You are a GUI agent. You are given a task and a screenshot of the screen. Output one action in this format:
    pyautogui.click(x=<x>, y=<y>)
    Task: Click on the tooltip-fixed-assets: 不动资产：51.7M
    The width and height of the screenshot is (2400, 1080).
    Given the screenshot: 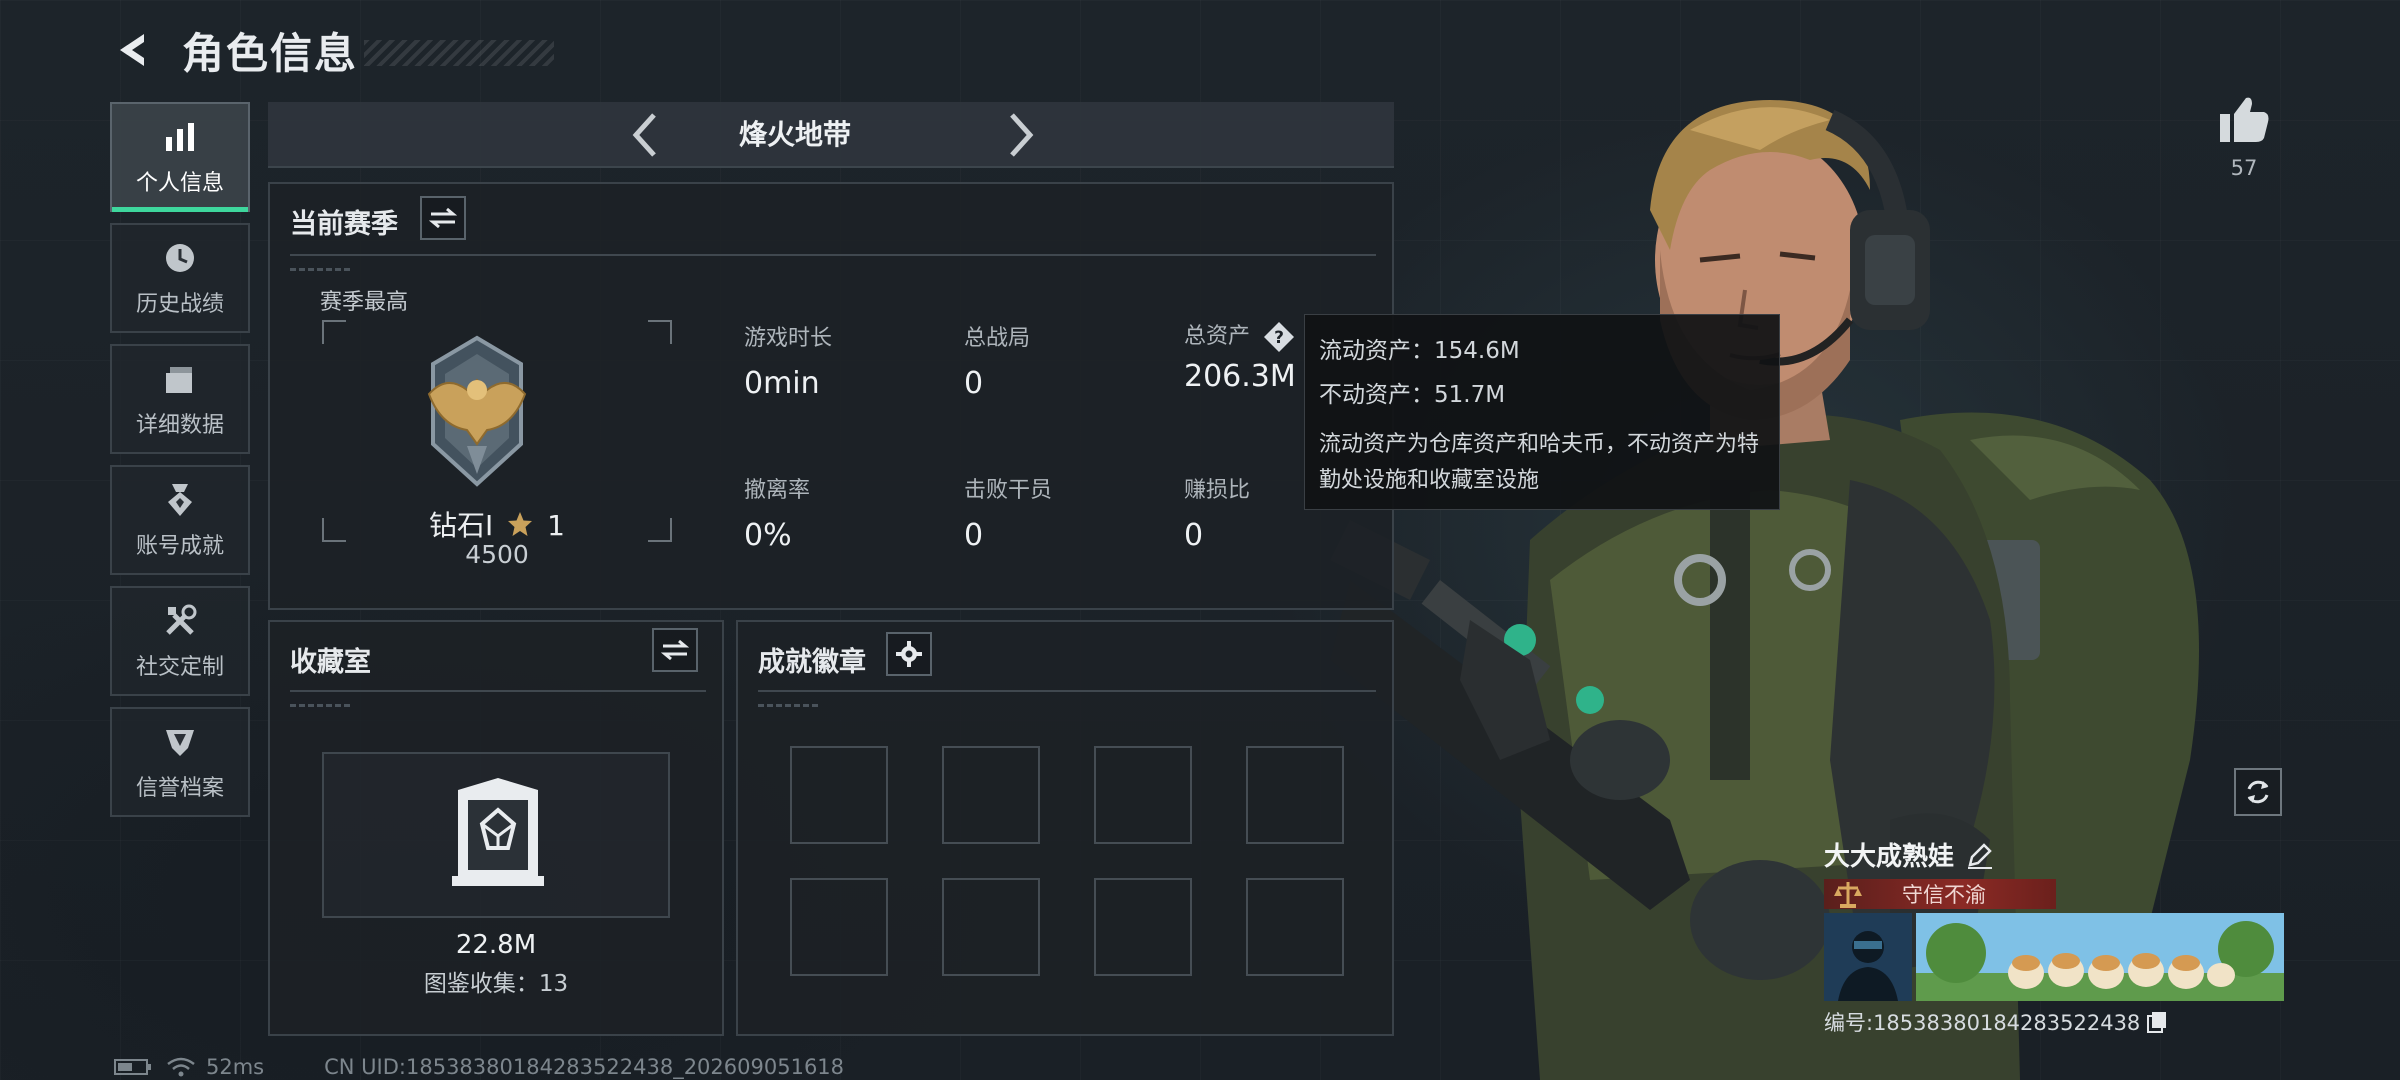 What is the action you would take?
    pyautogui.click(x=1412, y=395)
    